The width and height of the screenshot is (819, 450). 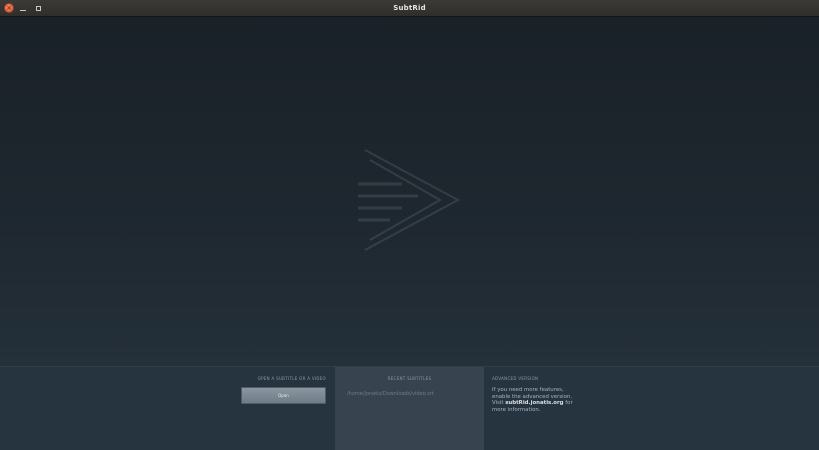 What do you see at coordinates (409, 200) in the screenshot?
I see `subtitle-arrow-logo-icon` at bounding box center [409, 200].